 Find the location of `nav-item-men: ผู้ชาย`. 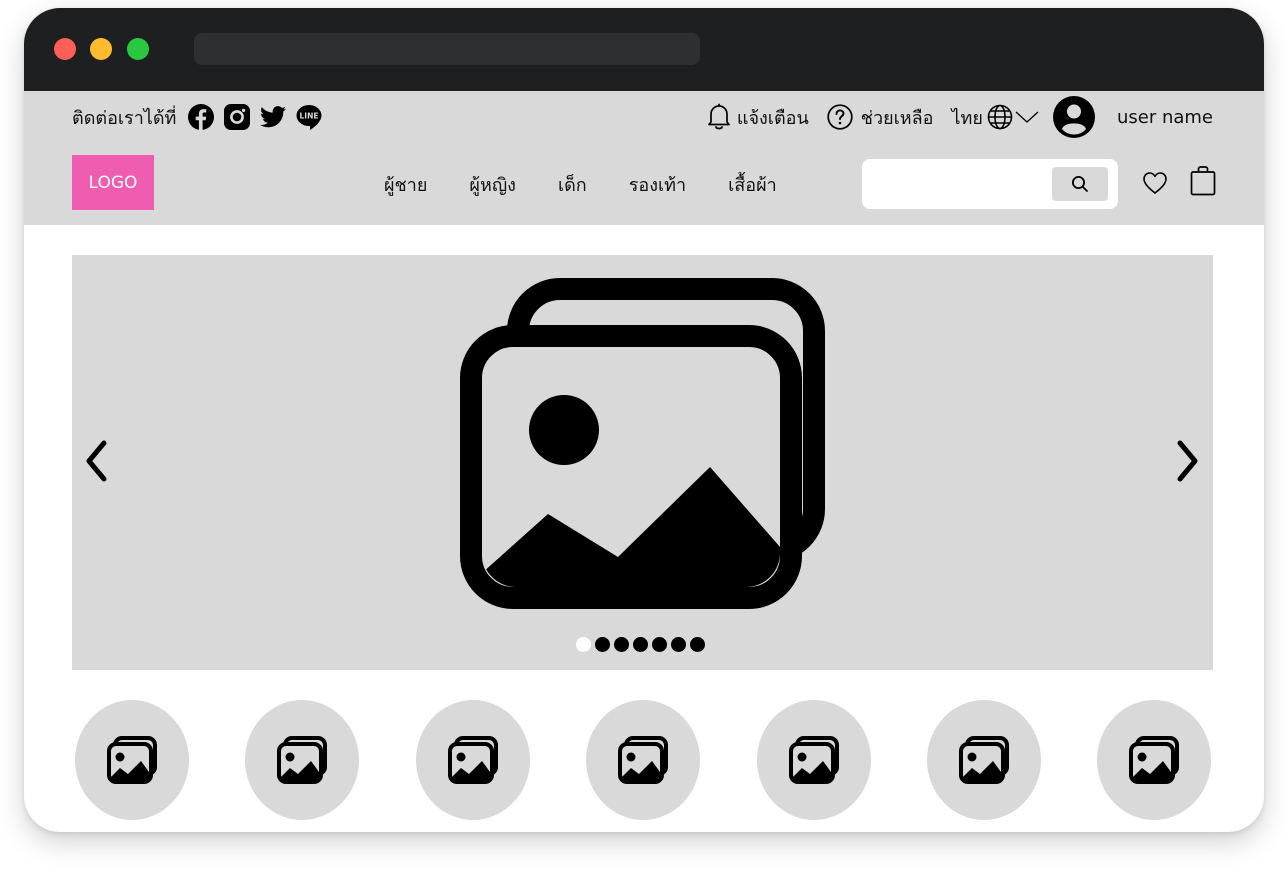

nav-item-men: ผู้ชาย is located at coordinates (405, 184).